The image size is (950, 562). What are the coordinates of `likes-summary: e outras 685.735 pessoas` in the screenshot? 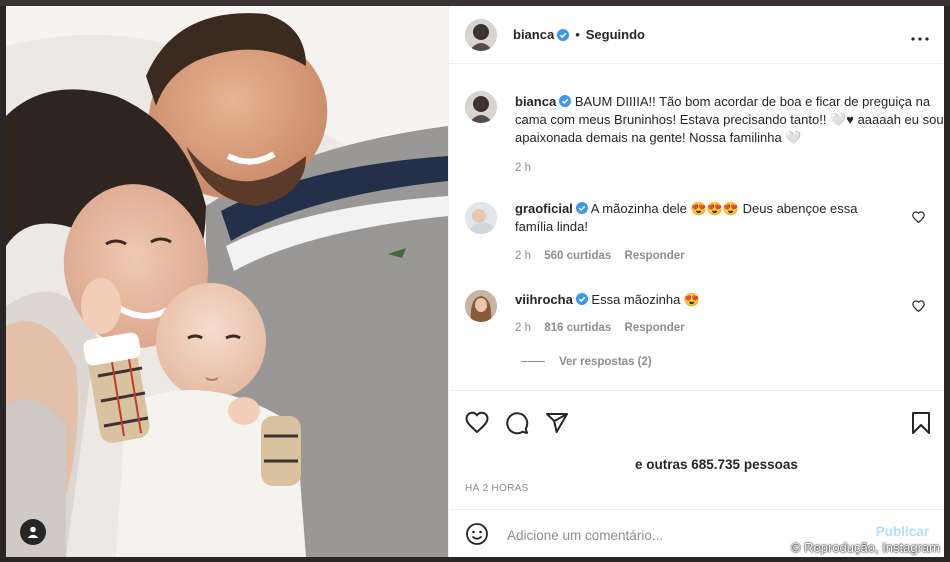 It's located at (716, 464).